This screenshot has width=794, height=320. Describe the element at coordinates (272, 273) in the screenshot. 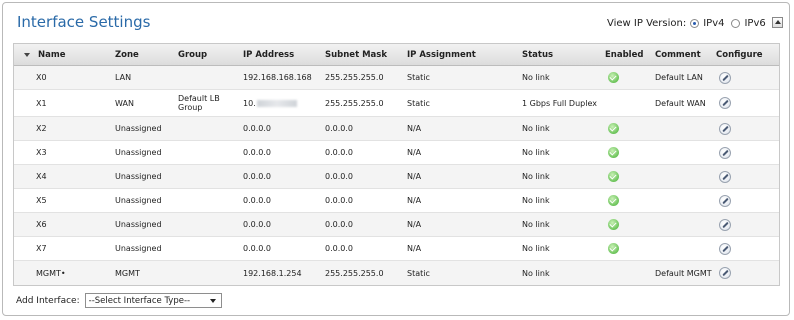

I see `ip-address-cell: 192.168.1.254` at that location.